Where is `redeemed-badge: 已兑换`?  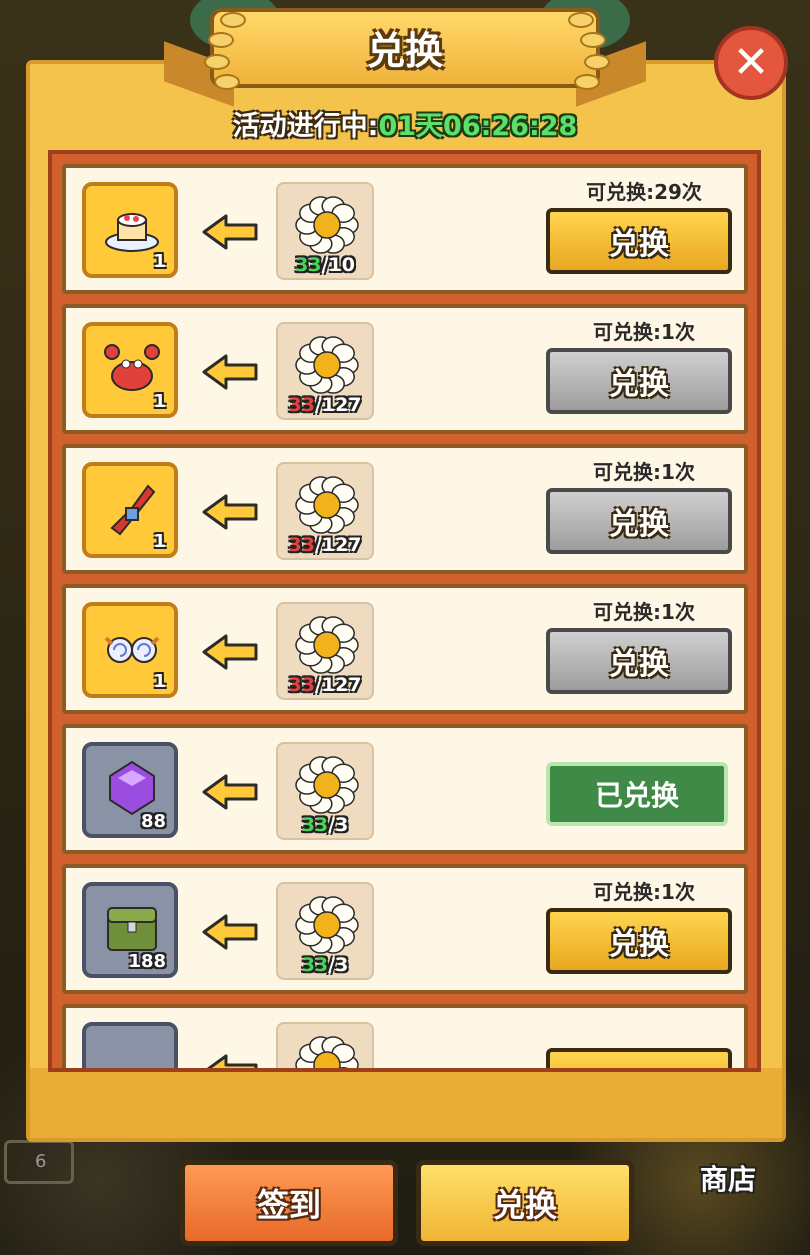
redeemed-badge: 已兑换 is located at coordinates (637, 794).